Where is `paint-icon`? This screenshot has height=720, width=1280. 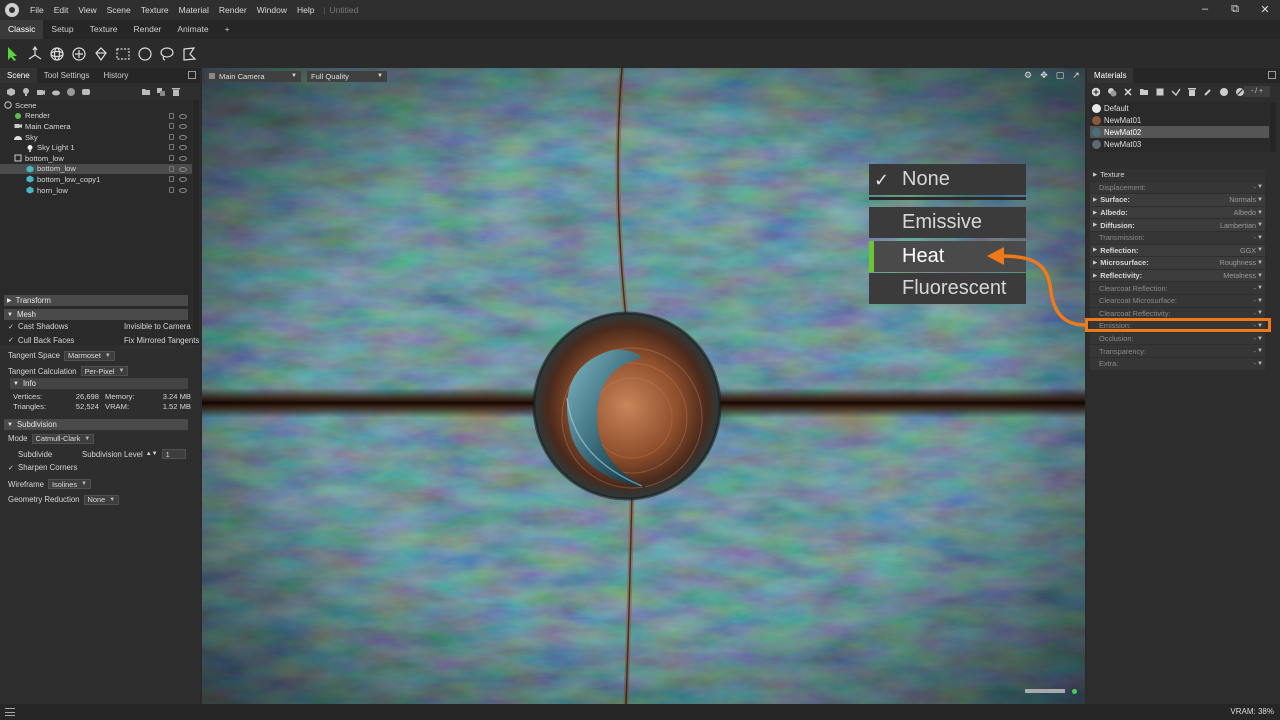 paint-icon is located at coordinates (101, 54).